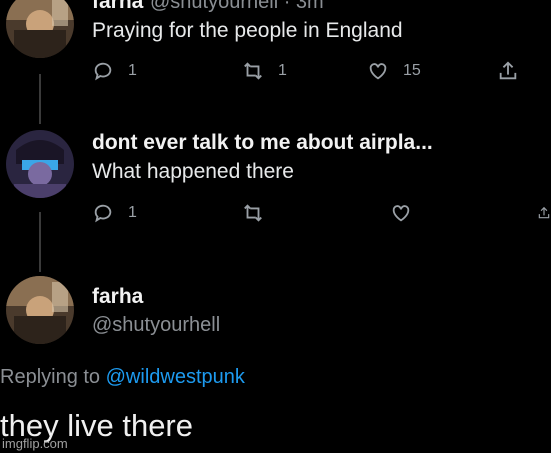  I want to click on tweet-actions: 1, so click(321, 216).